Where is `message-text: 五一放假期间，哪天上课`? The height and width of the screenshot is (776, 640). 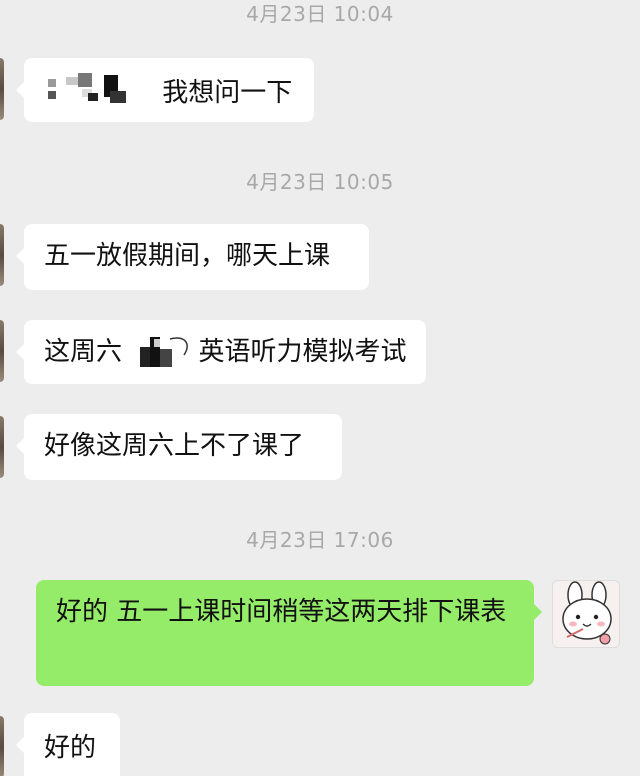
message-text: 五一放假期间，哪天上课 is located at coordinates (187, 256).